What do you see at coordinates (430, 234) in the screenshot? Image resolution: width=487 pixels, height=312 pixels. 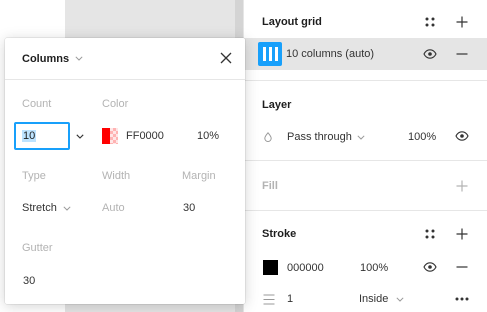 I see `stroke-styles-icon` at bounding box center [430, 234].